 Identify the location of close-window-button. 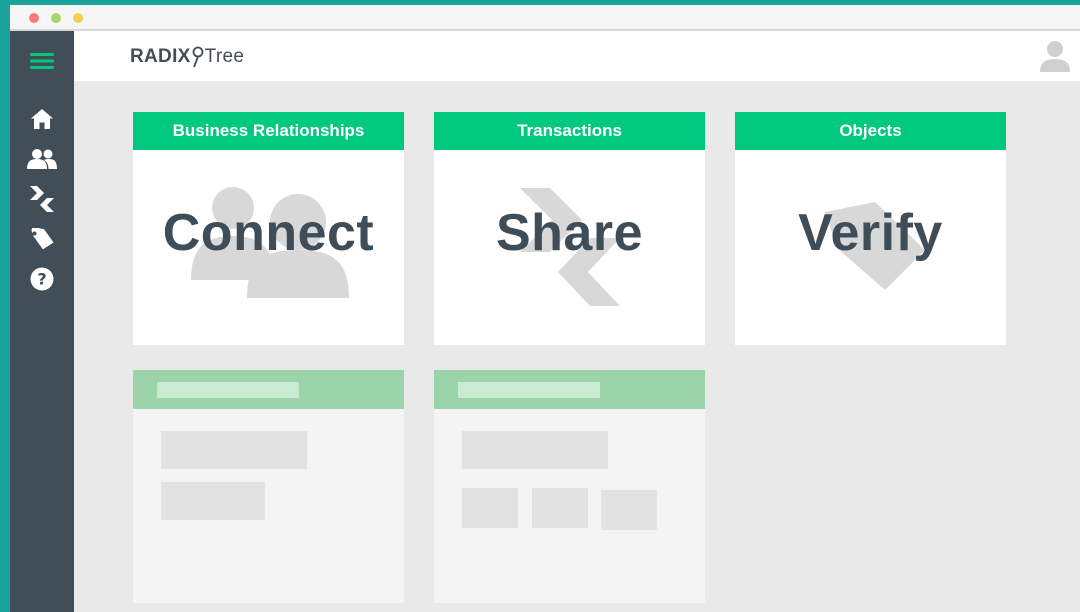
(34, 18).